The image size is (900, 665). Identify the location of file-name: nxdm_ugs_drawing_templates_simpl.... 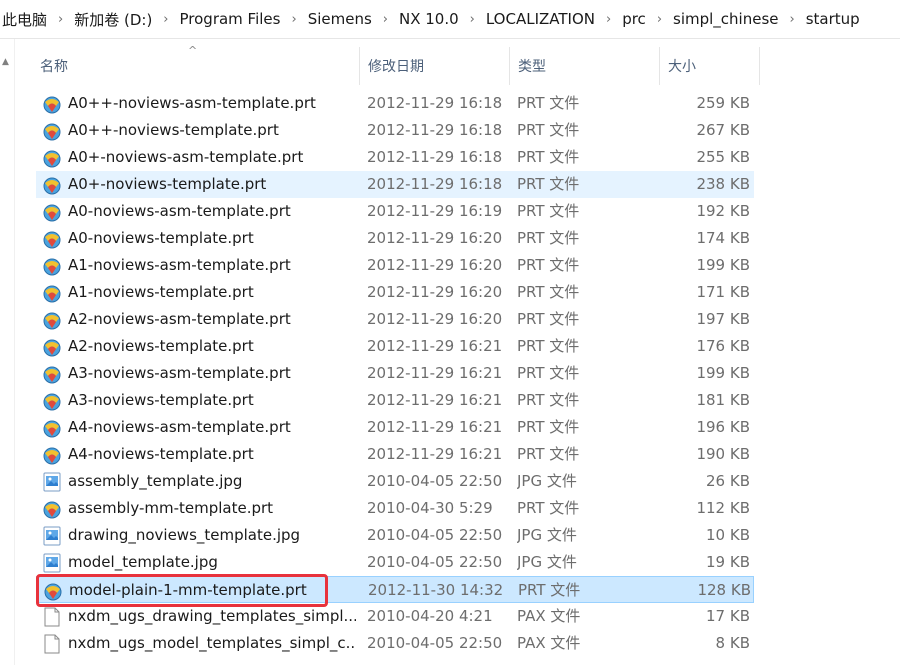
(212, 616).